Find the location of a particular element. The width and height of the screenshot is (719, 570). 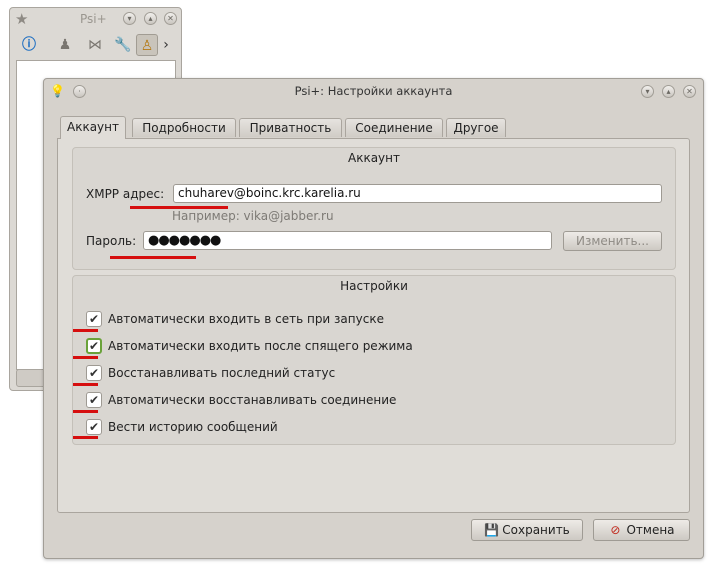

background-window-title: Psi+ is located at coordinates (93, 19).